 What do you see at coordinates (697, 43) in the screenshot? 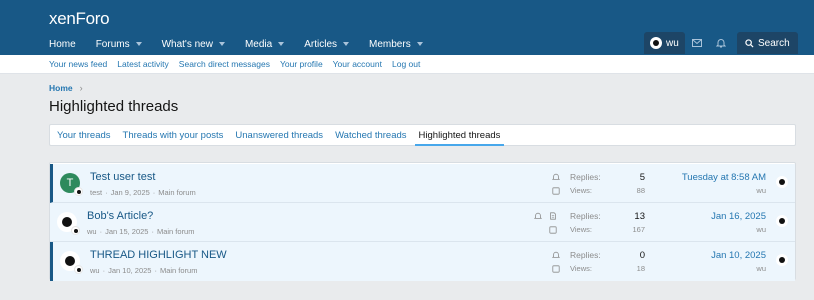
I see `envelope-icon` at bounding box center [697, 43].